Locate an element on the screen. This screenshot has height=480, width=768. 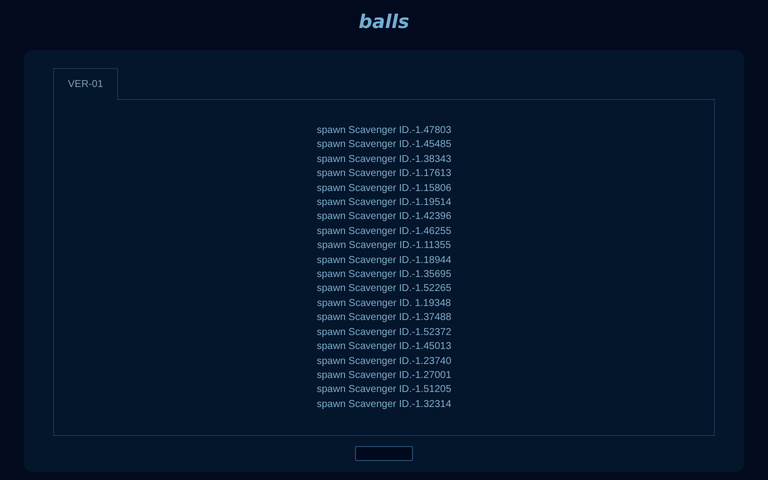
log-line: spawn Scavenger ID.-1.37488 is located at coordinates (384, 318).